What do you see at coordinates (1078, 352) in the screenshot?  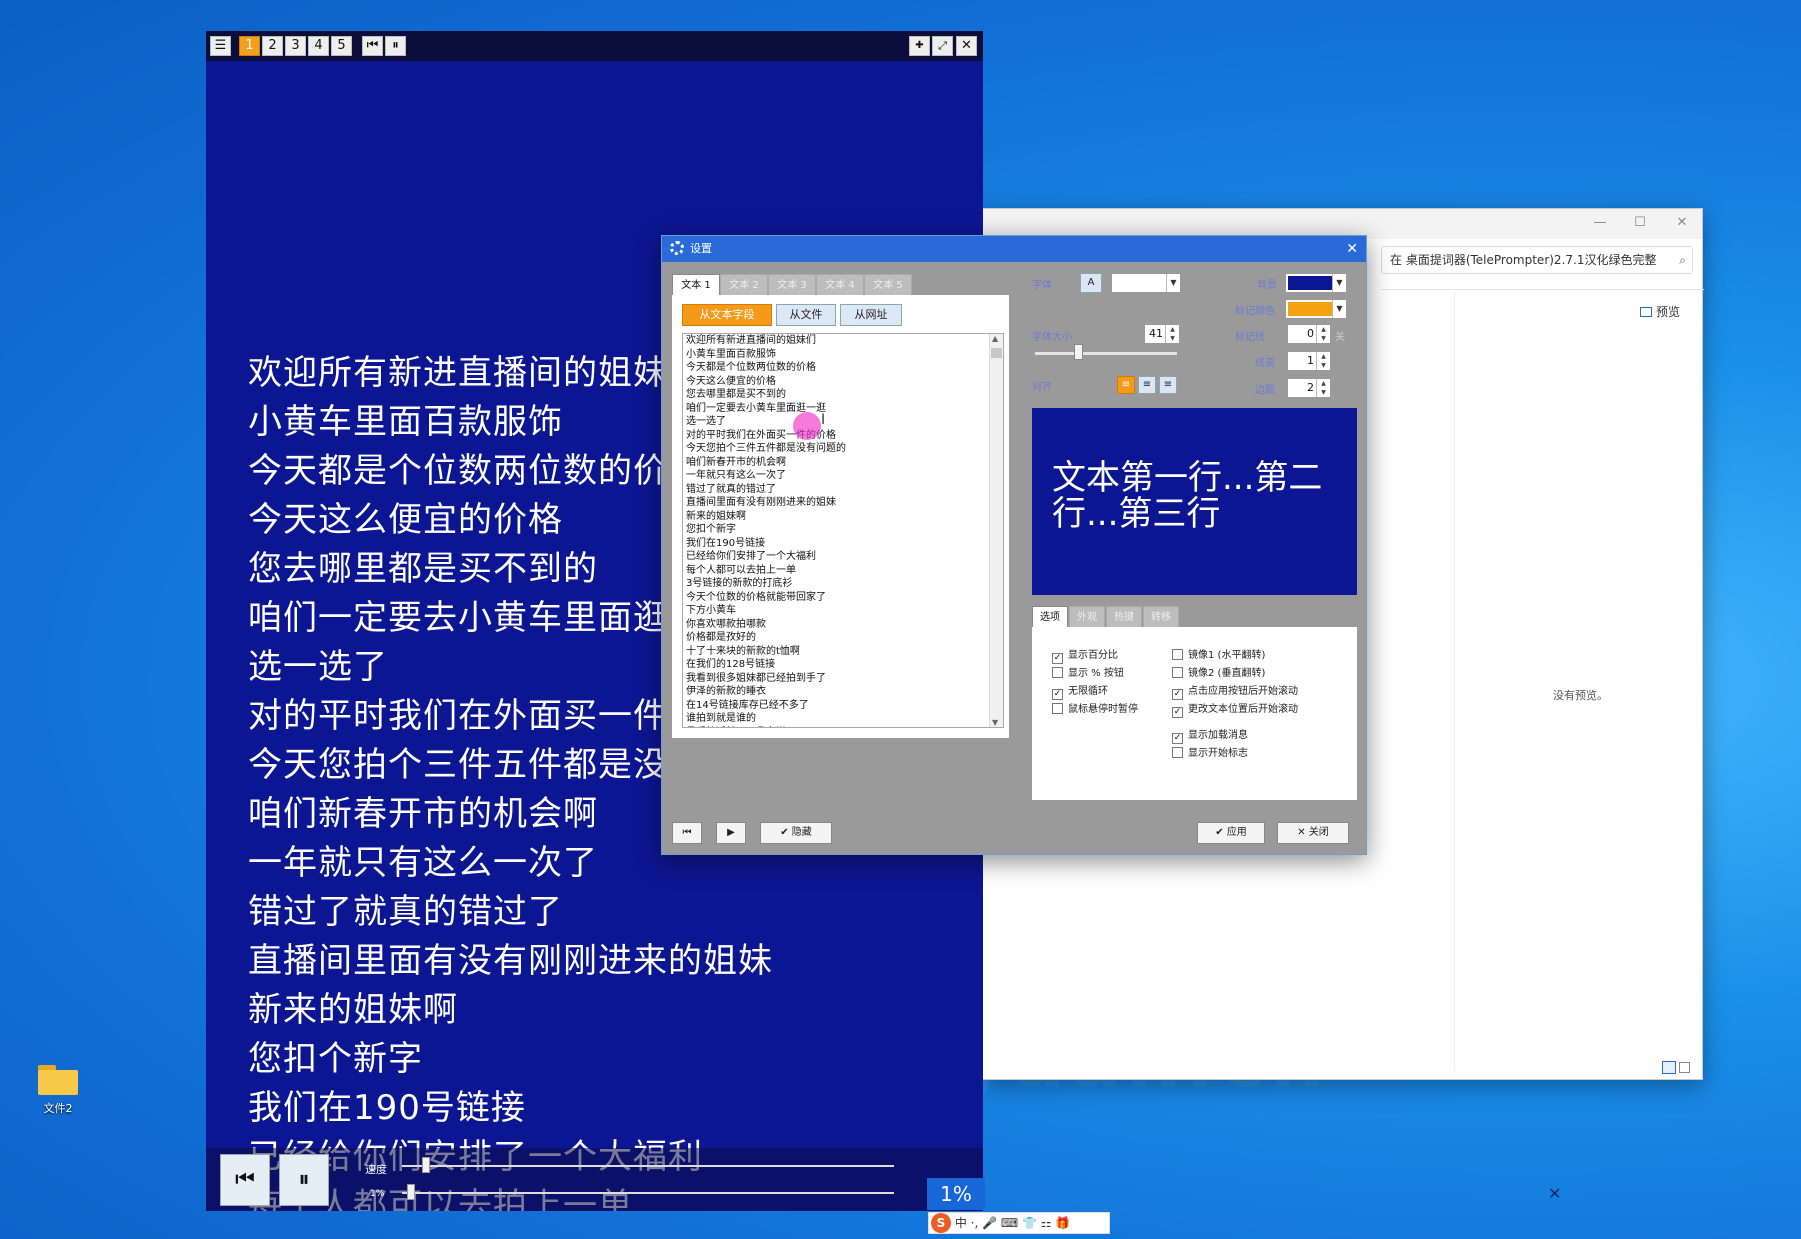 I see `font-size-slider-knob` at bounding box center [1078, 352].